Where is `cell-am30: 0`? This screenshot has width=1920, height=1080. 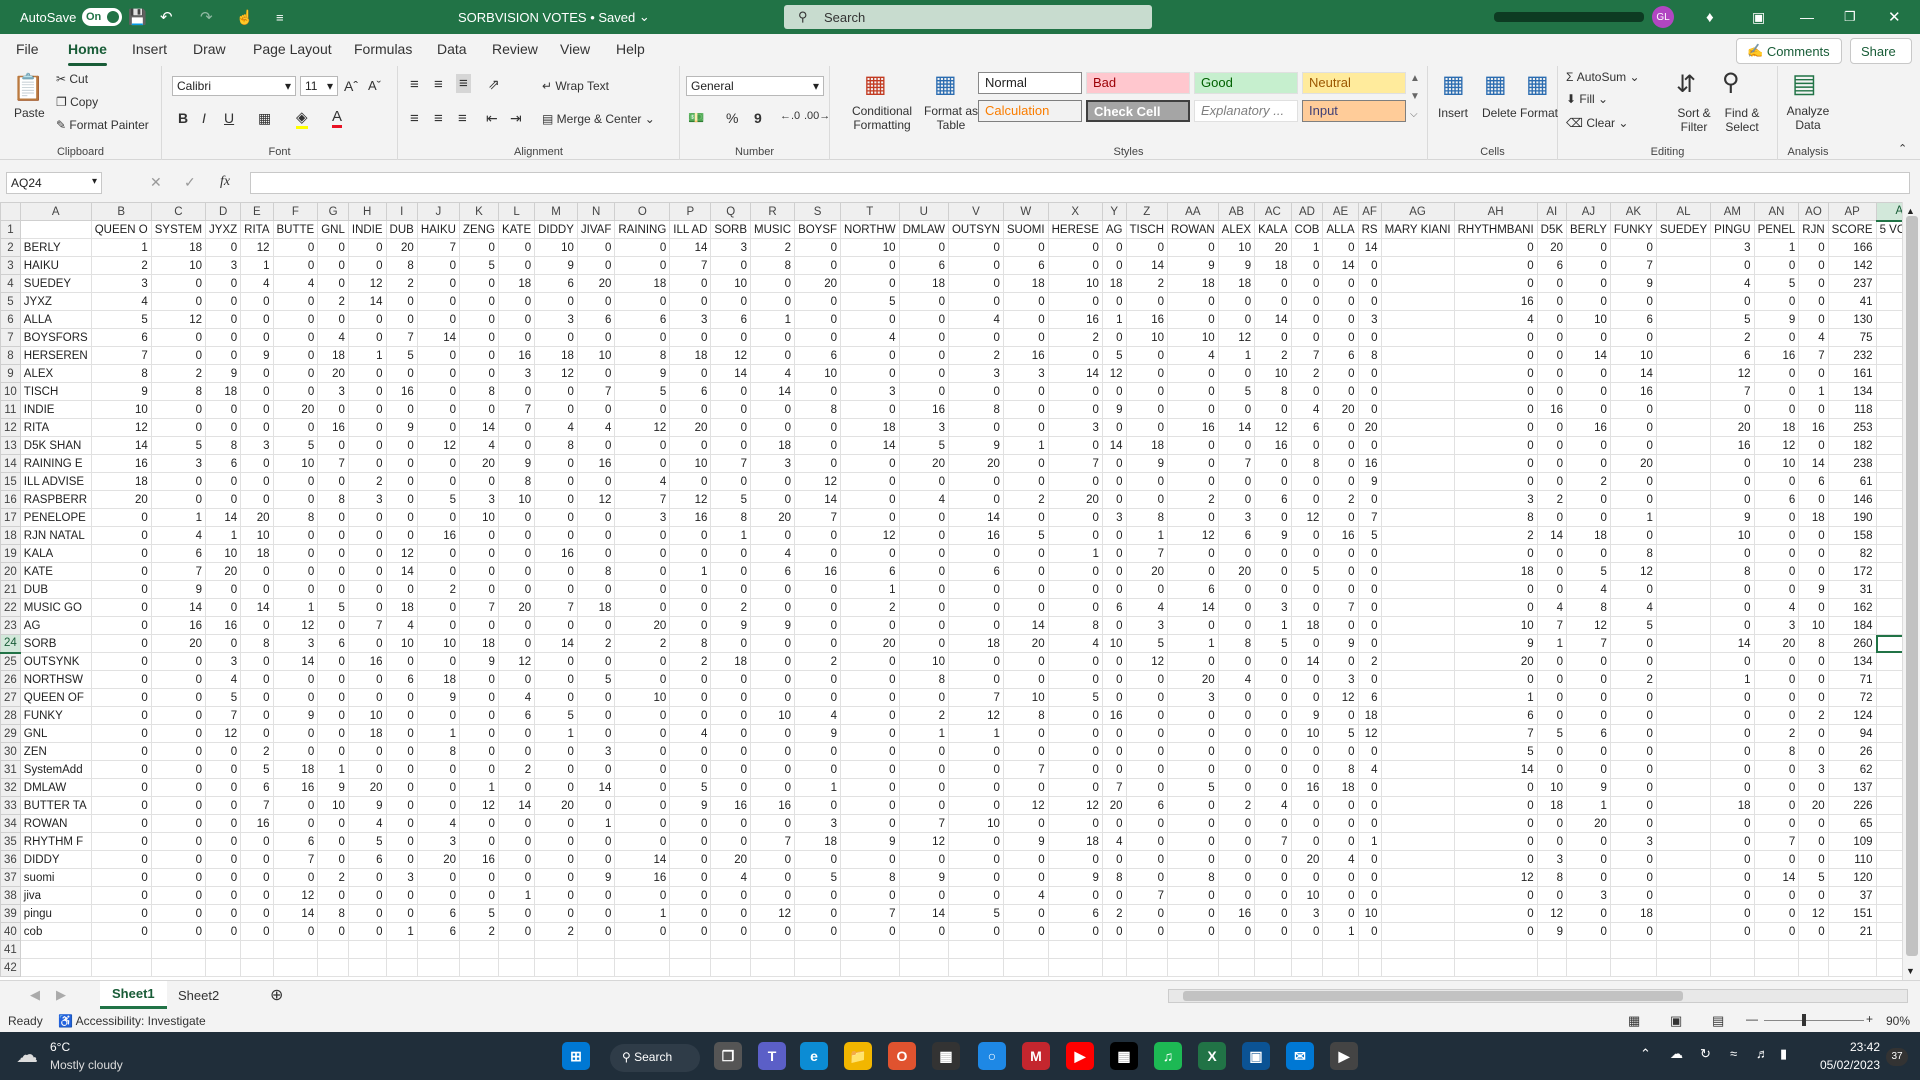 cell-am30: 0 is located at coordinates (1732, 751).